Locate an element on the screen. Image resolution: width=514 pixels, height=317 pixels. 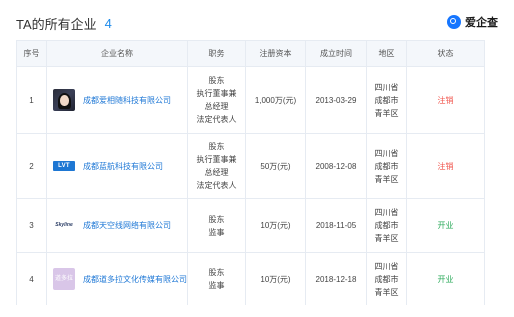
company-logo: LVT is located at coordinates (64, 166).